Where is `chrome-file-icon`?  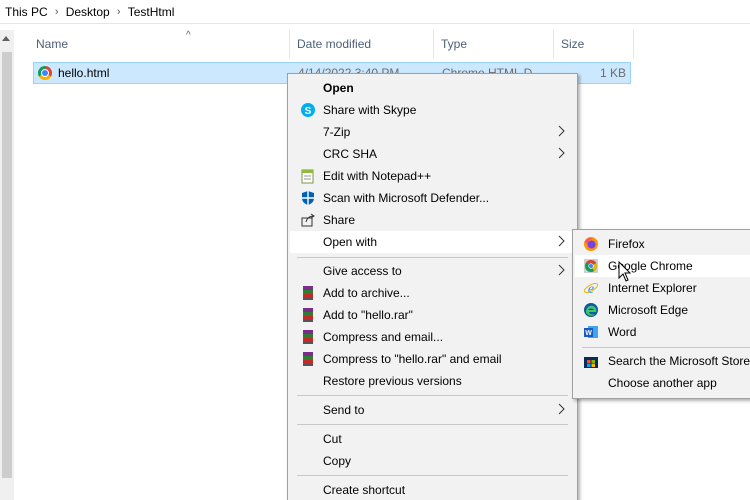
chrome-file-icon is located at coordinates (45, 73).